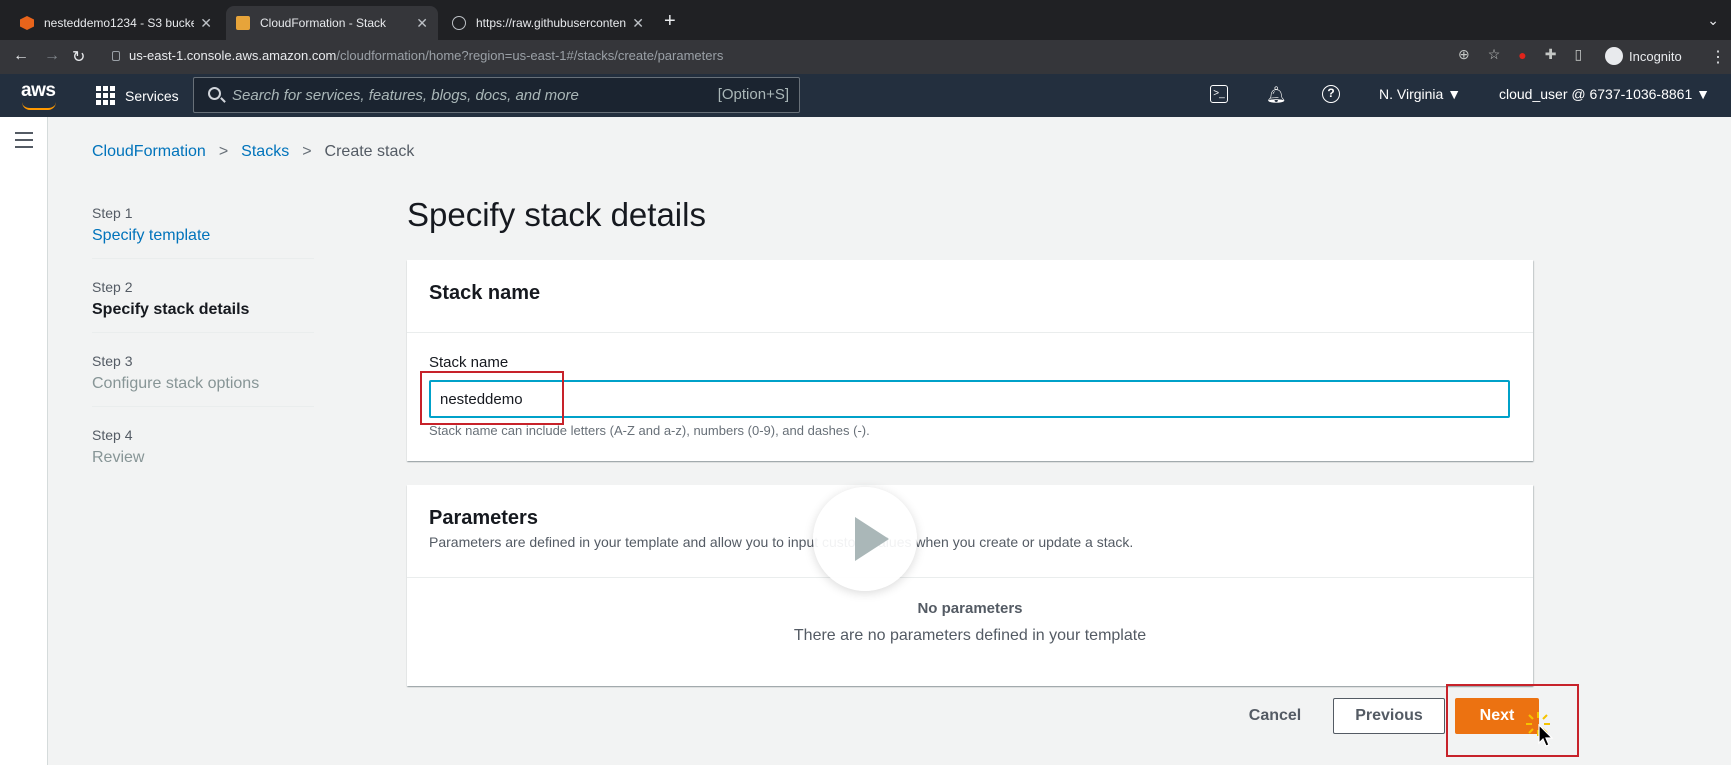 The width and height of the screenshot is (1731, 765). I want to click on step-label-disabled: Review, so click(118, 457).